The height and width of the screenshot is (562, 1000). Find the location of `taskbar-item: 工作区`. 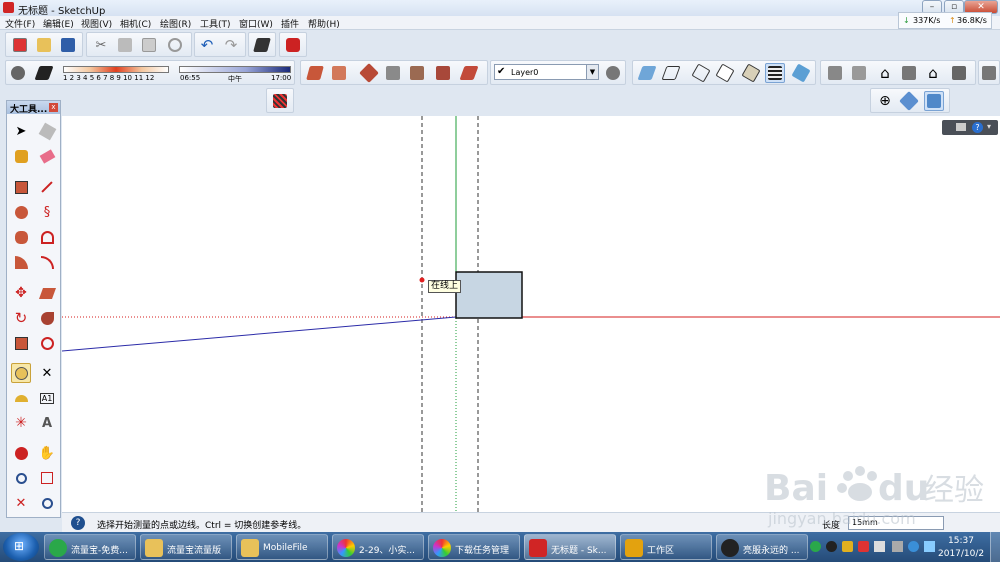

taskbar-item: 工作区 is located at coordinates (666, 547).